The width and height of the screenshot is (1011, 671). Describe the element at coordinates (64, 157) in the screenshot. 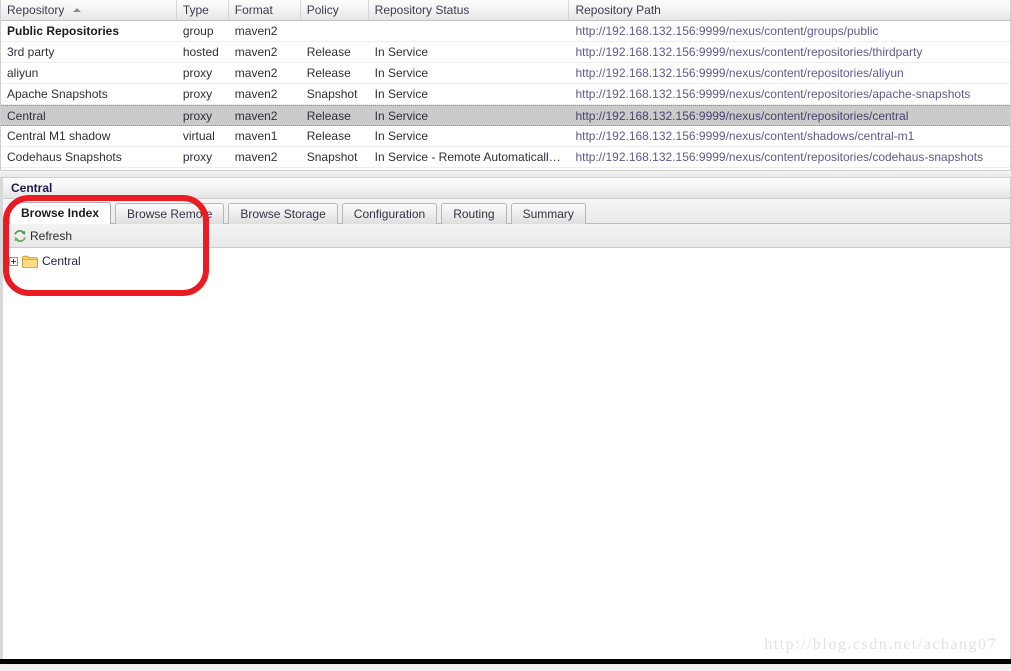

I see `cell-repository: Codehaus Snapshots` at that location.